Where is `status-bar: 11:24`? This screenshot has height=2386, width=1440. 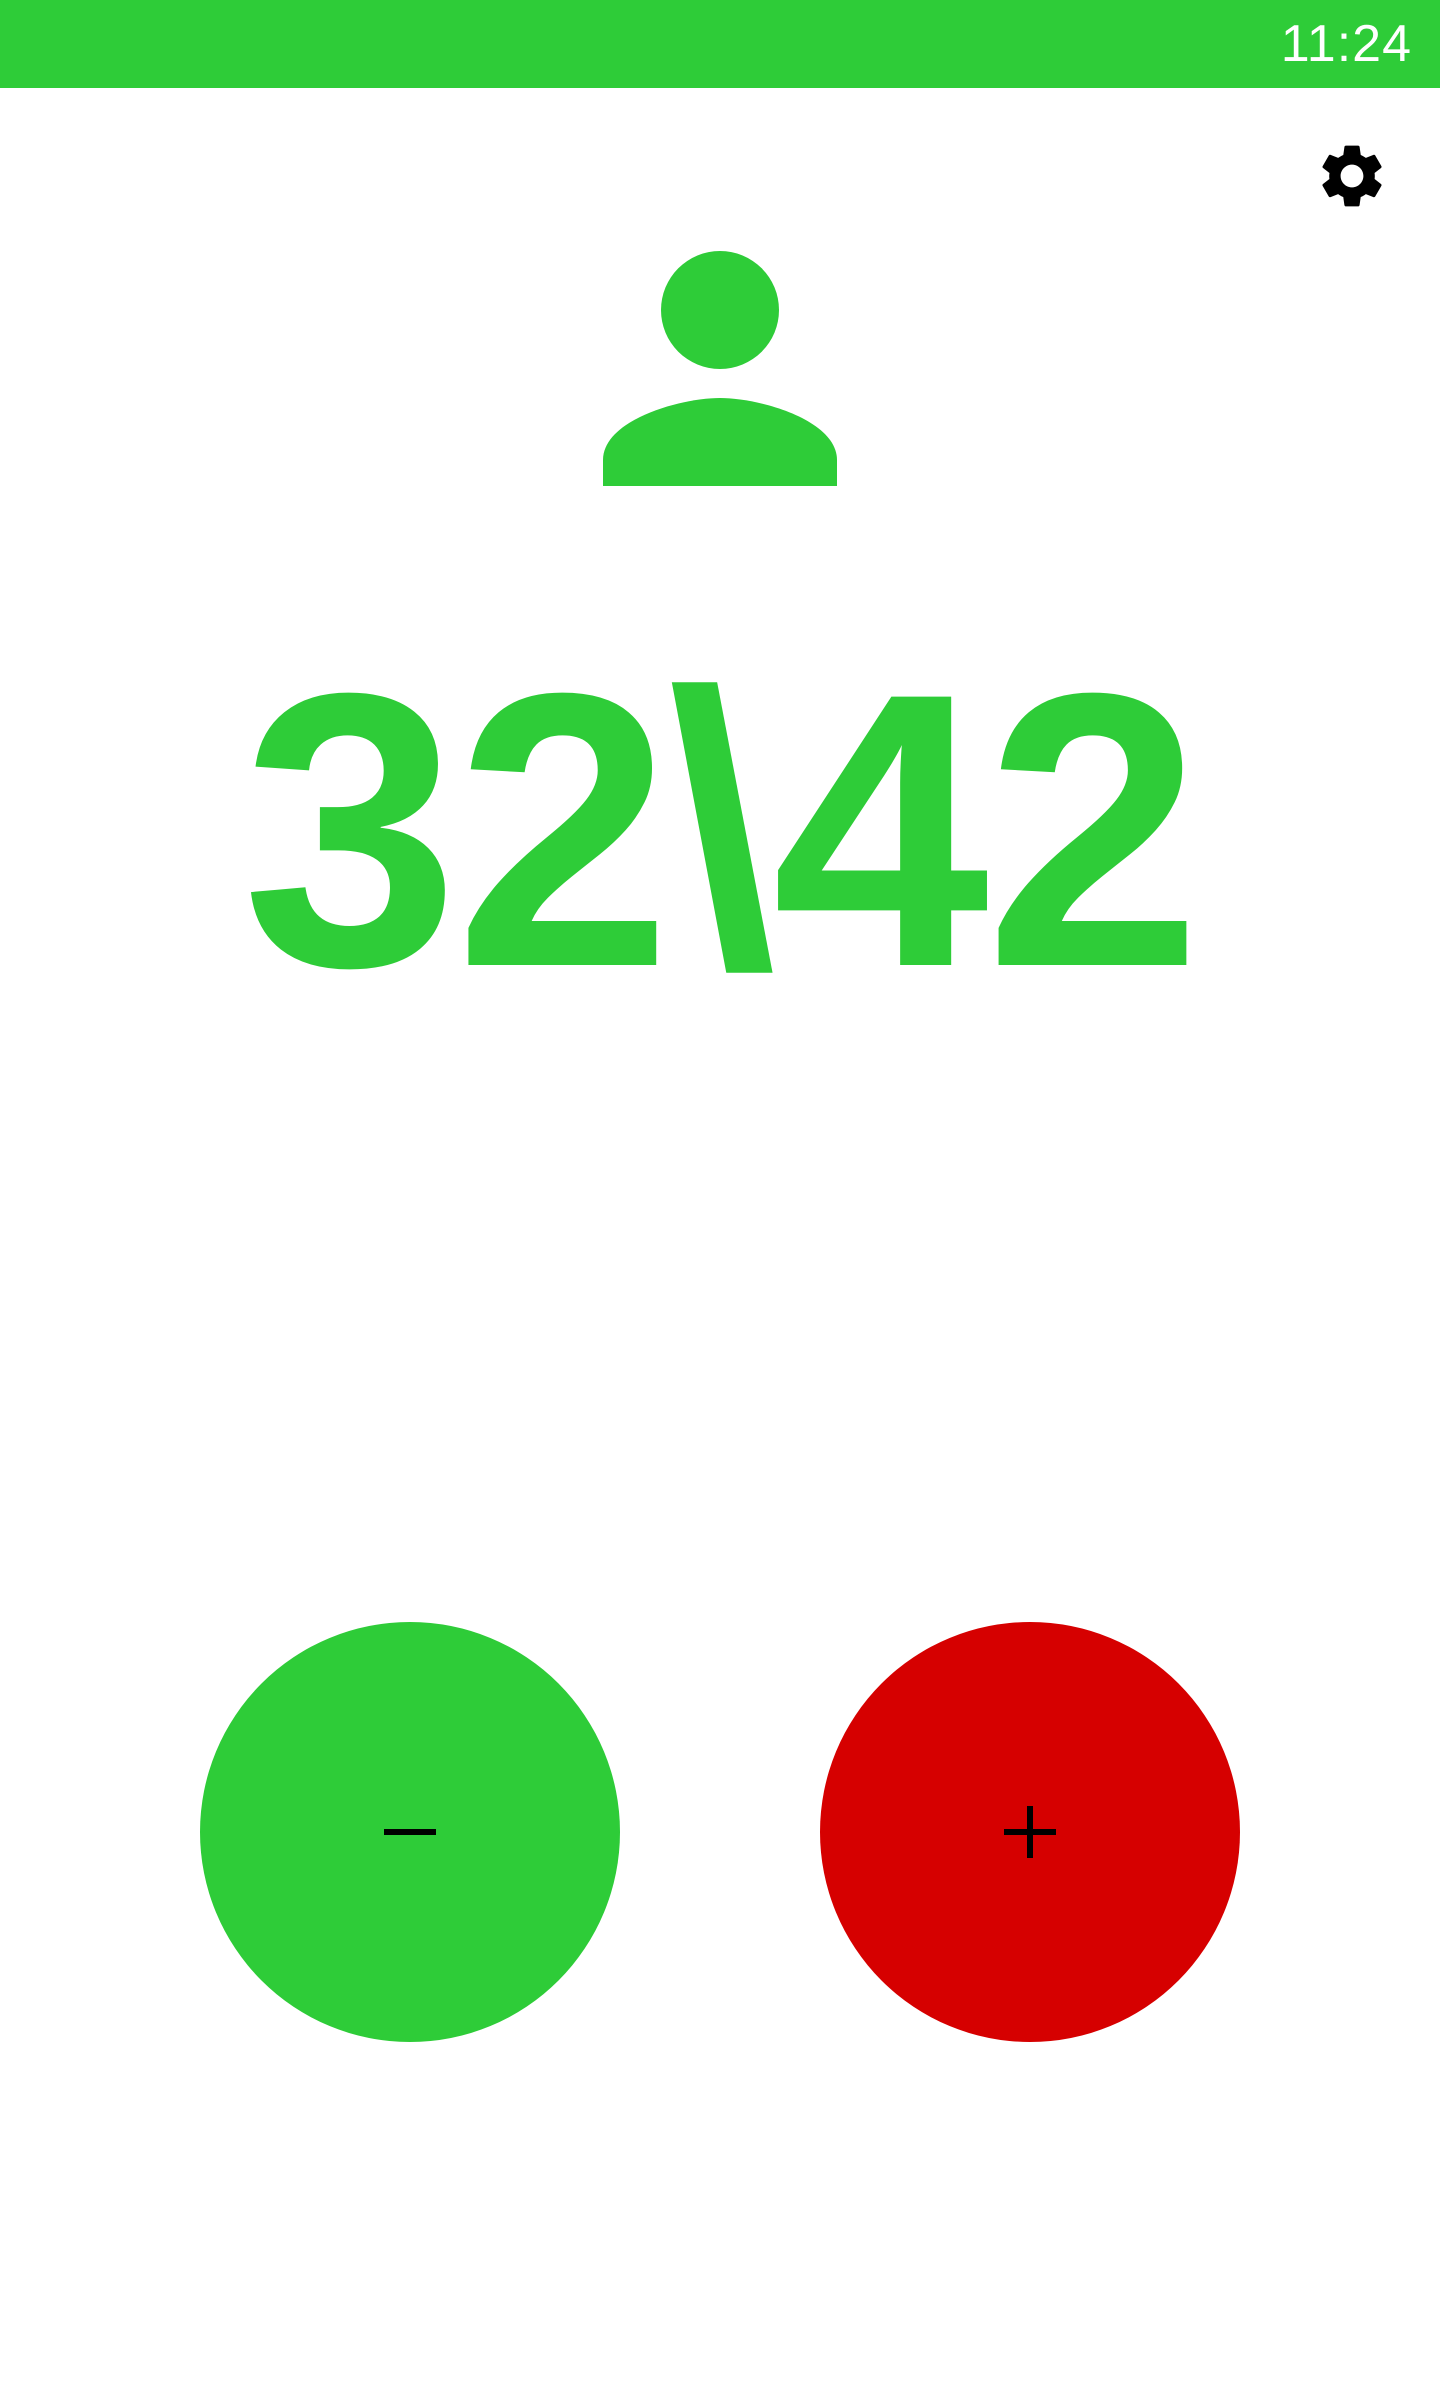 status-bar: 11:24 is located at coordinates (720, 44).